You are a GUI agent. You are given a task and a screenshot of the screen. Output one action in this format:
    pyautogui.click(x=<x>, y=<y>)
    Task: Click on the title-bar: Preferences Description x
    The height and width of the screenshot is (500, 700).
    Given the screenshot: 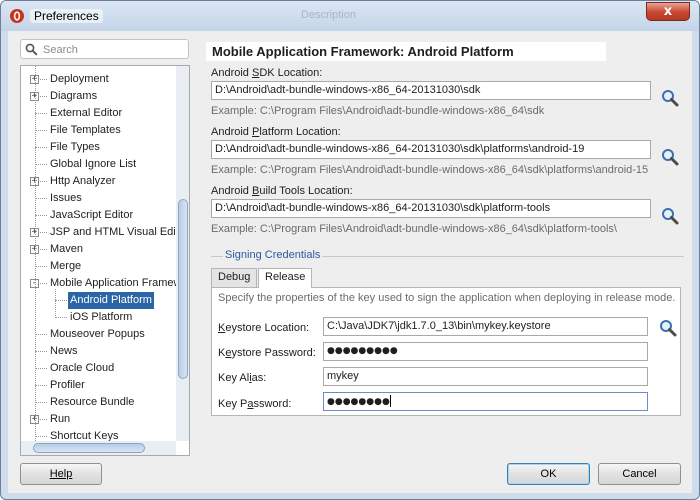 What is the action you would take?
    pyautogui.click(x=350, y=16)
    